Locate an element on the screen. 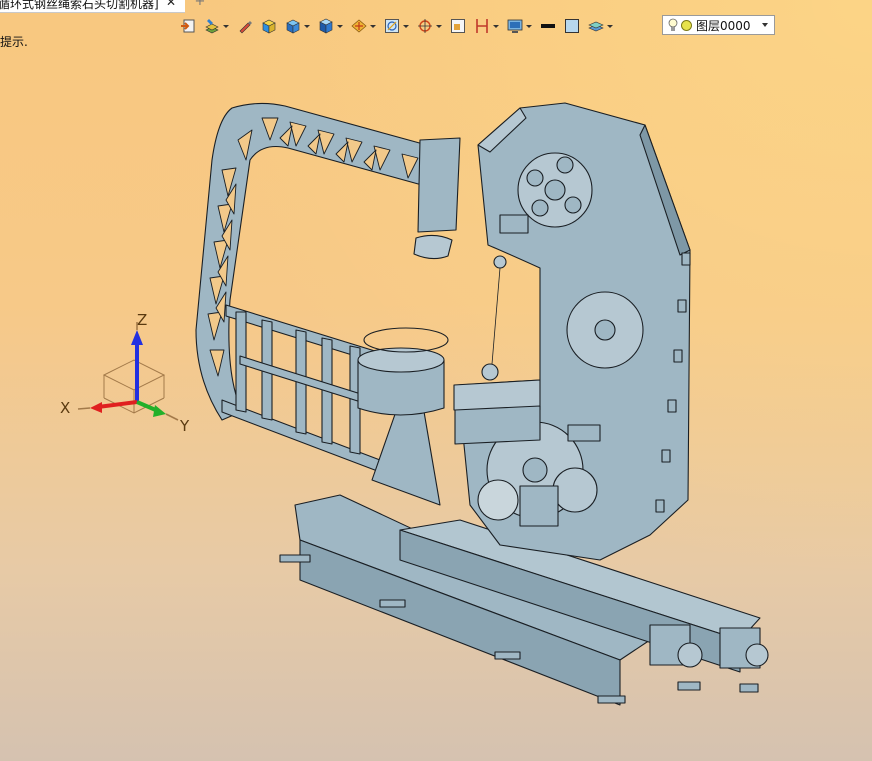 This screenshot has width=872, height=761. pen-icon is located at coordinates (245, 27).